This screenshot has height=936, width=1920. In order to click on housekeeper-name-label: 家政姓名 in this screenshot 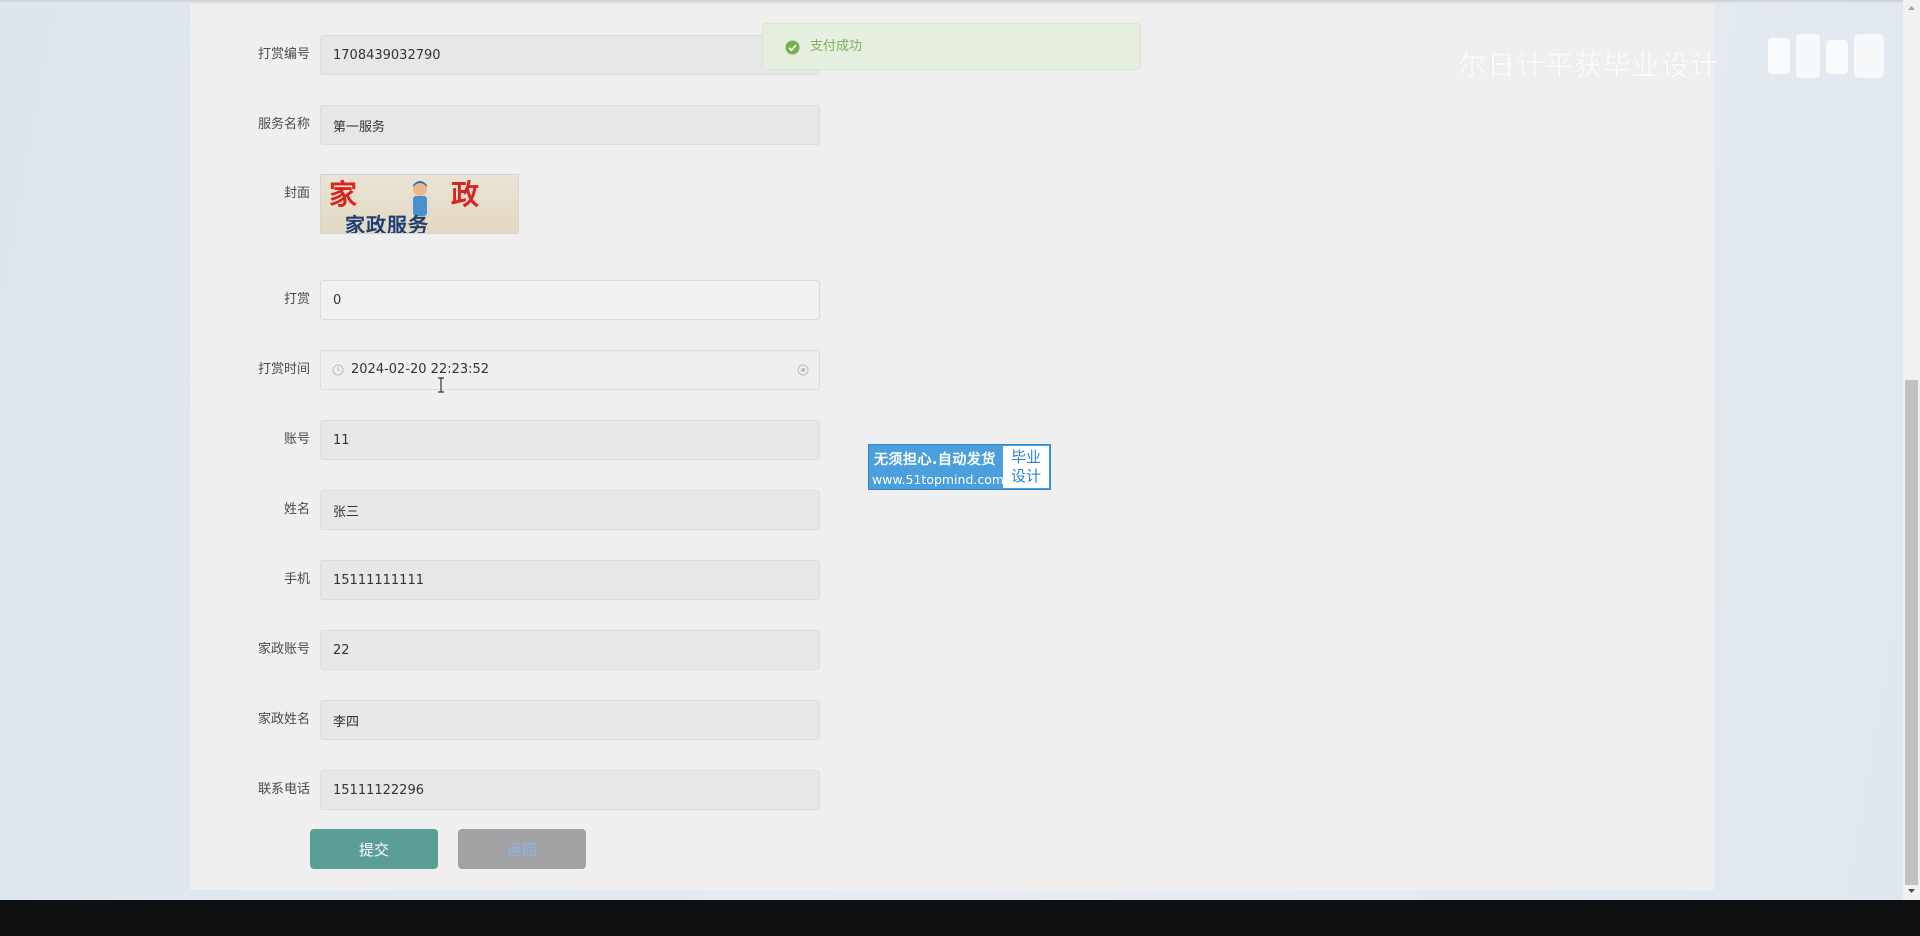, I will do `click(283, 719)`.